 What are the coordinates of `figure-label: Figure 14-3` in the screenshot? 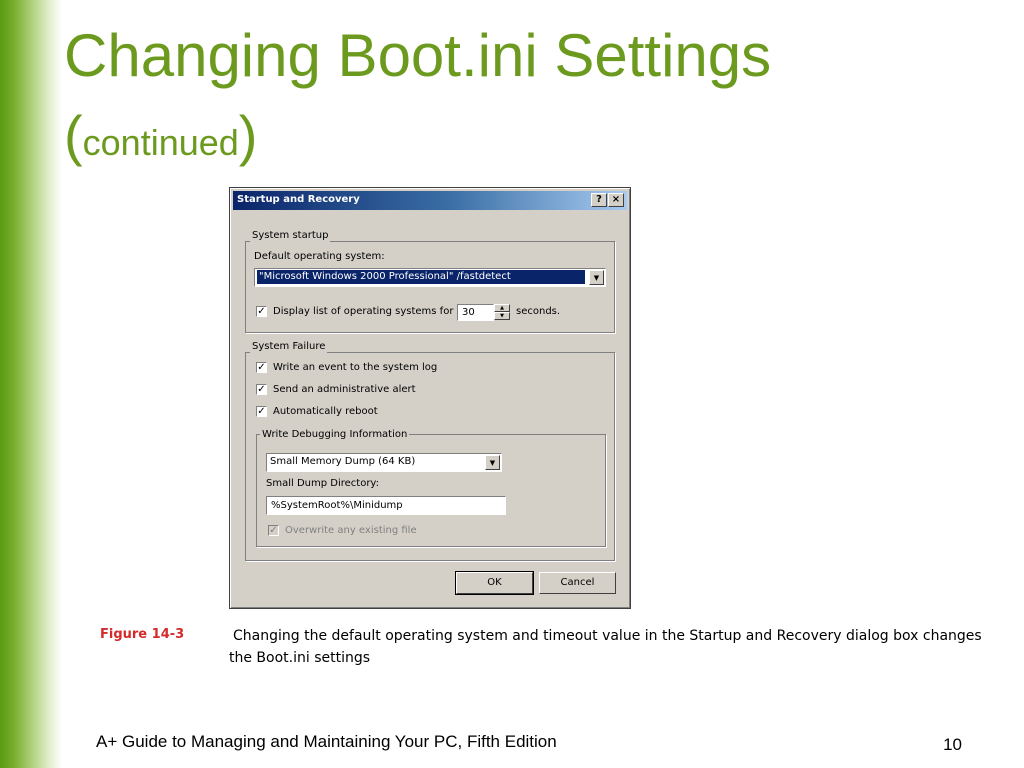 It's located at (142, 634).